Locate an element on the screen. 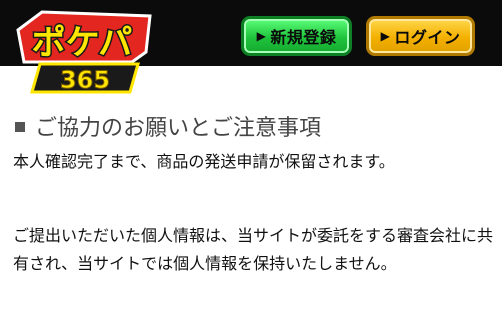 The height and width of the screenshot is (323, 502). site-logo: ポケパ 365 is located at coordinates (84, 54).